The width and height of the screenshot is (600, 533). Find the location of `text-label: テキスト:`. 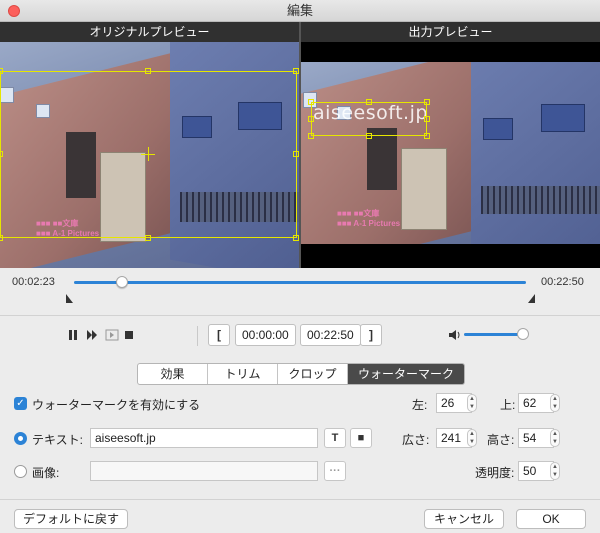

text-label: テキスト: is located at coordinates (57, 440).